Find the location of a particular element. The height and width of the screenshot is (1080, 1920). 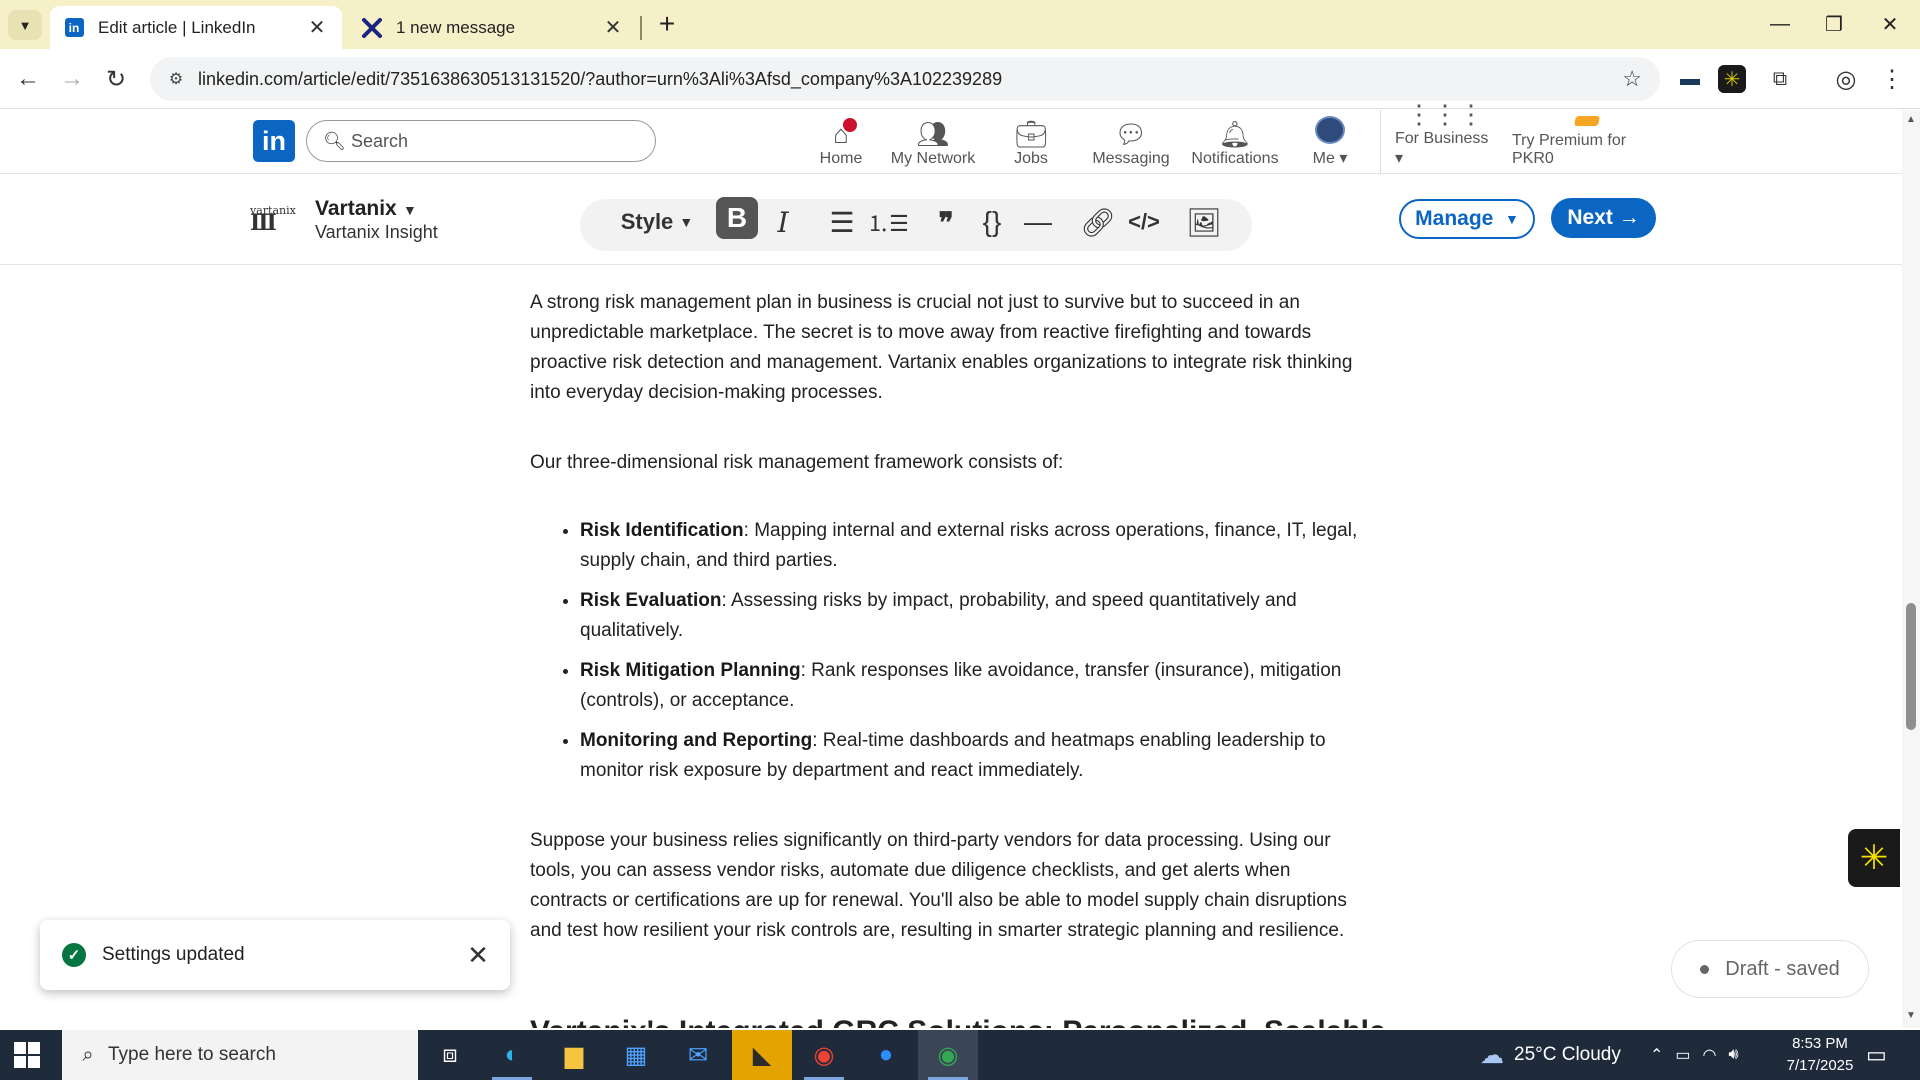

tab-new-message: 1 new message ✕ is located at coordinates (493, 27).